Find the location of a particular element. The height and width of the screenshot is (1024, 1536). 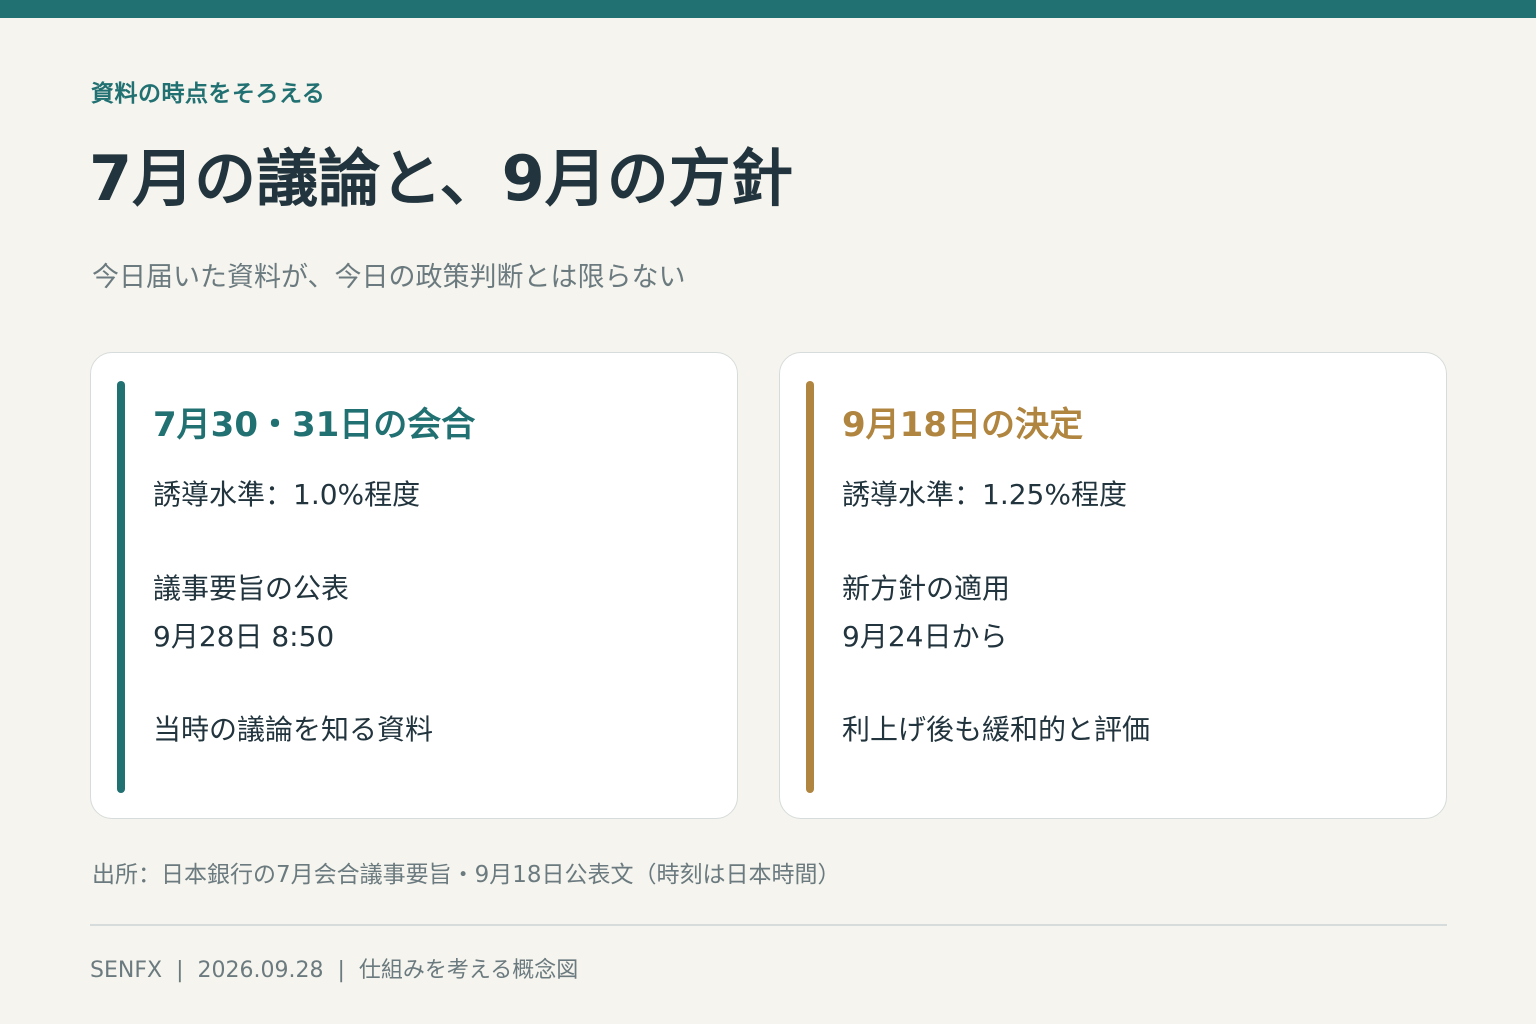

eyebrow-label: 資料の時点をそろえる is located at coordinates (208, 94).